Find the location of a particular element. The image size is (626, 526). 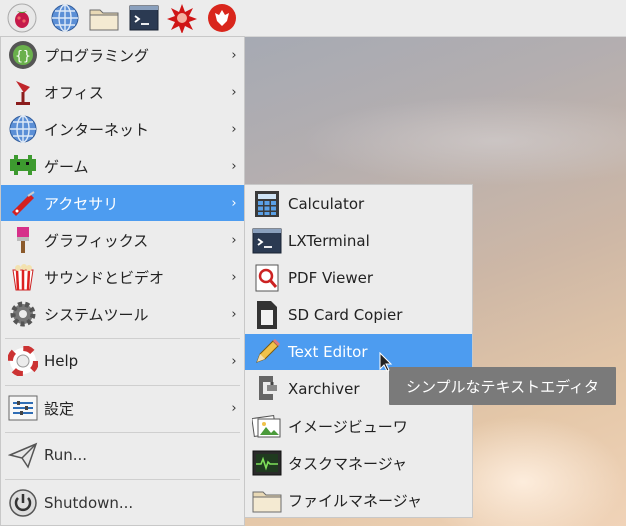

menu-item-label: インターネット is located at coordinates (97, 129).